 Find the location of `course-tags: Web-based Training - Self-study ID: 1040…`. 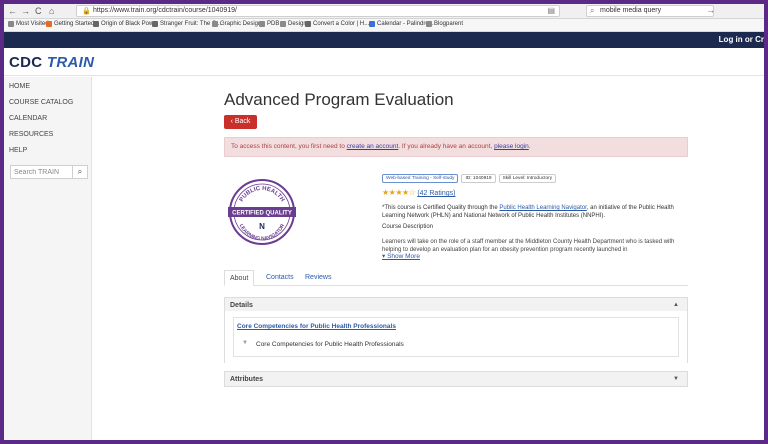

course-tags: Web-based Training - Self-study ID: 1040… is located at coordinates (469, 178).